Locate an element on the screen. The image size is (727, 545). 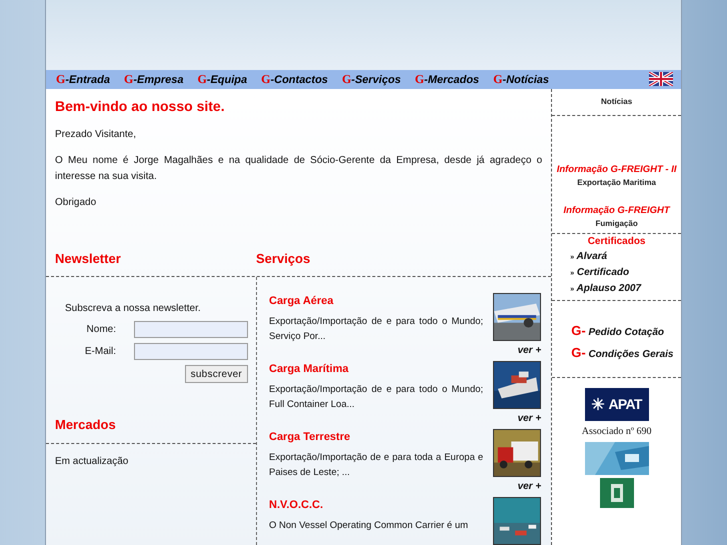
news-title: Notícias is located at coordinates (616, 102).